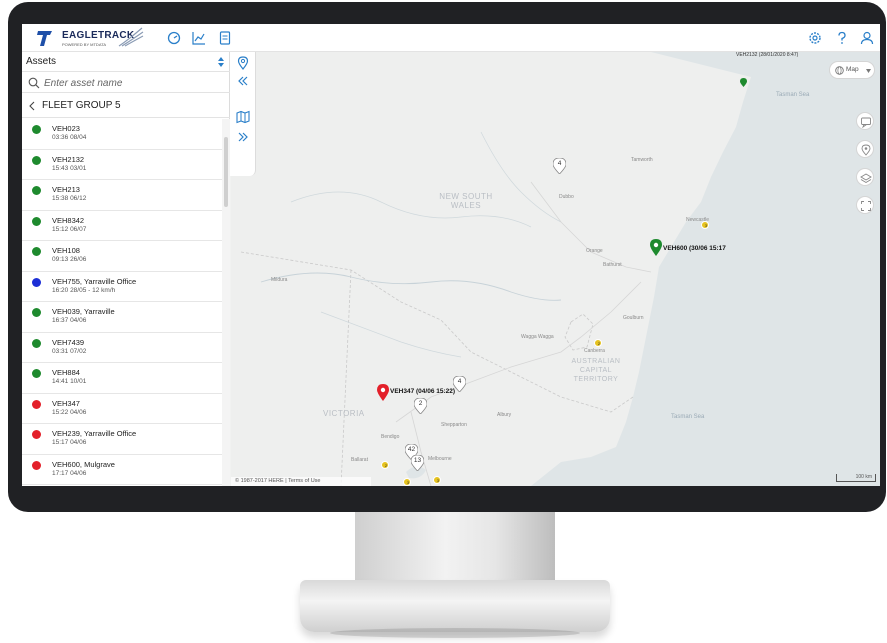  What do you see at coordinates (566, 197) in the screenshot?
I see `place-label: Dubbo` at bounding box center [566, 197].